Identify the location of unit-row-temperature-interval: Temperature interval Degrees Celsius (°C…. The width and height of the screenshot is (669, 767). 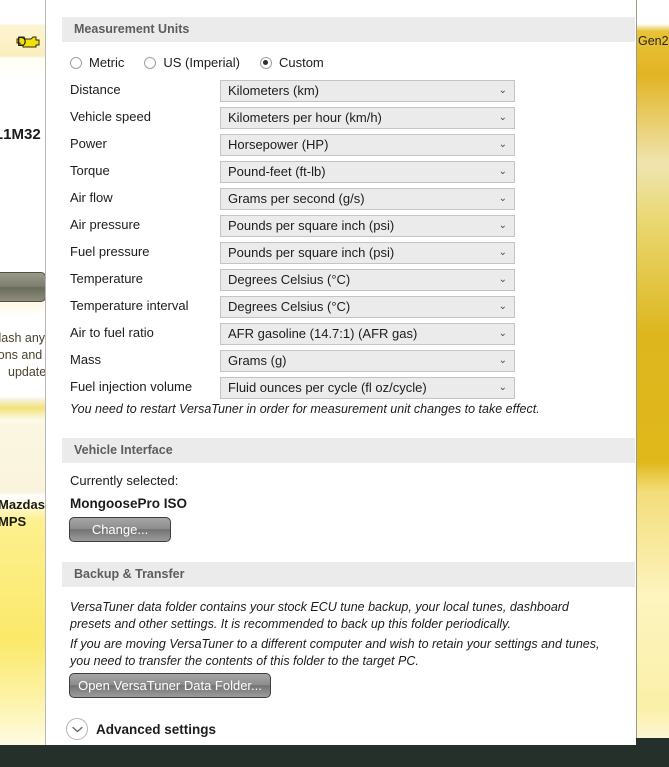
(344, 307).